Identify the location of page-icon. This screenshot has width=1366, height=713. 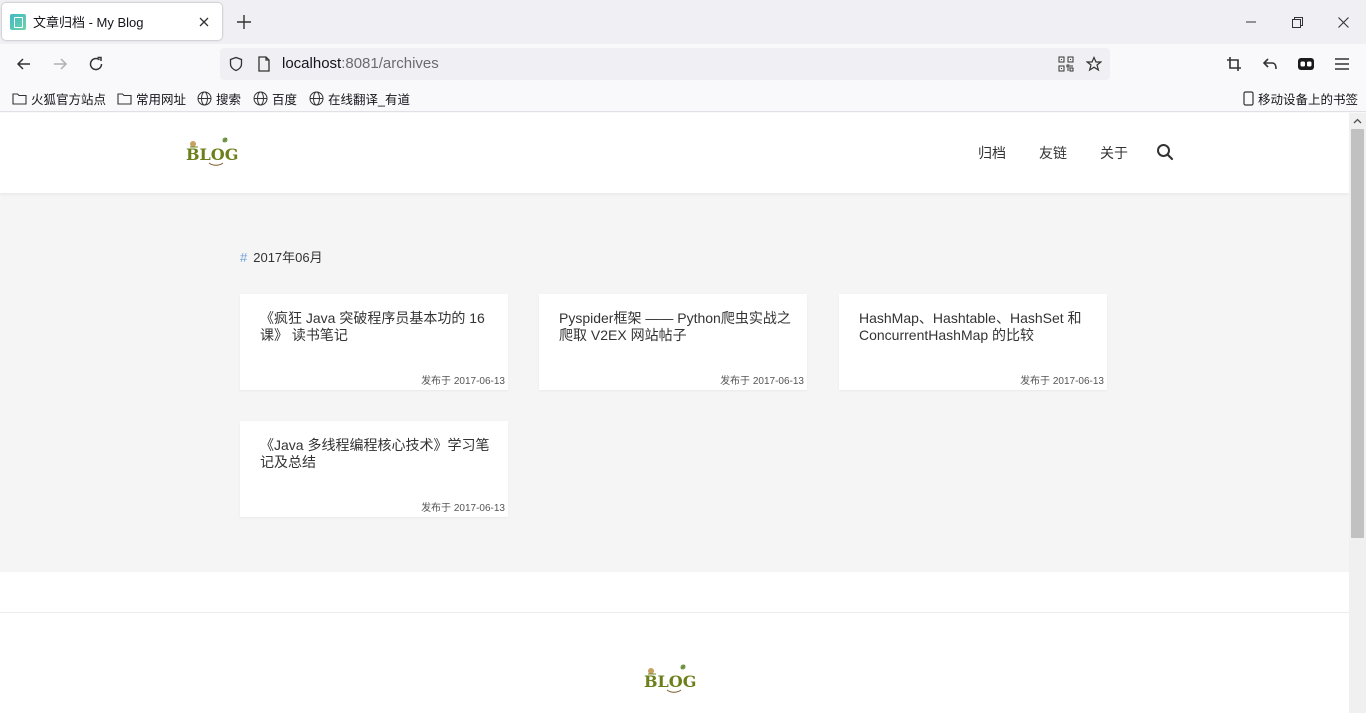
(264, 64).